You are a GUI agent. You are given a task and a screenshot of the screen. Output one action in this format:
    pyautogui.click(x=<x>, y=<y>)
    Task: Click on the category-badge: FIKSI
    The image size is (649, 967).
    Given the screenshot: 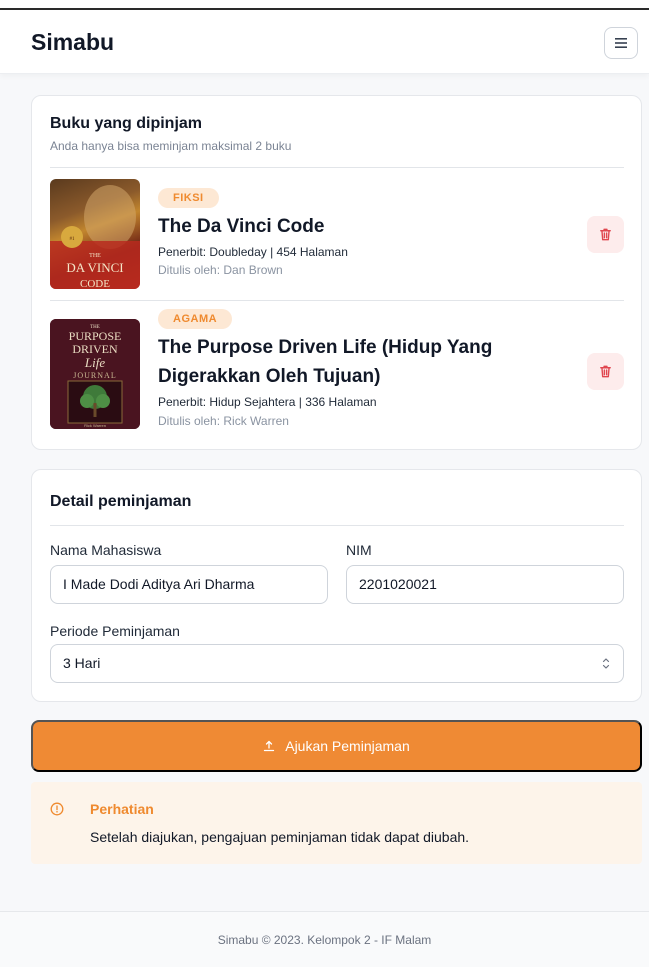 What is the action you would take?
    pyautogui.click(x=188, y=198)
    